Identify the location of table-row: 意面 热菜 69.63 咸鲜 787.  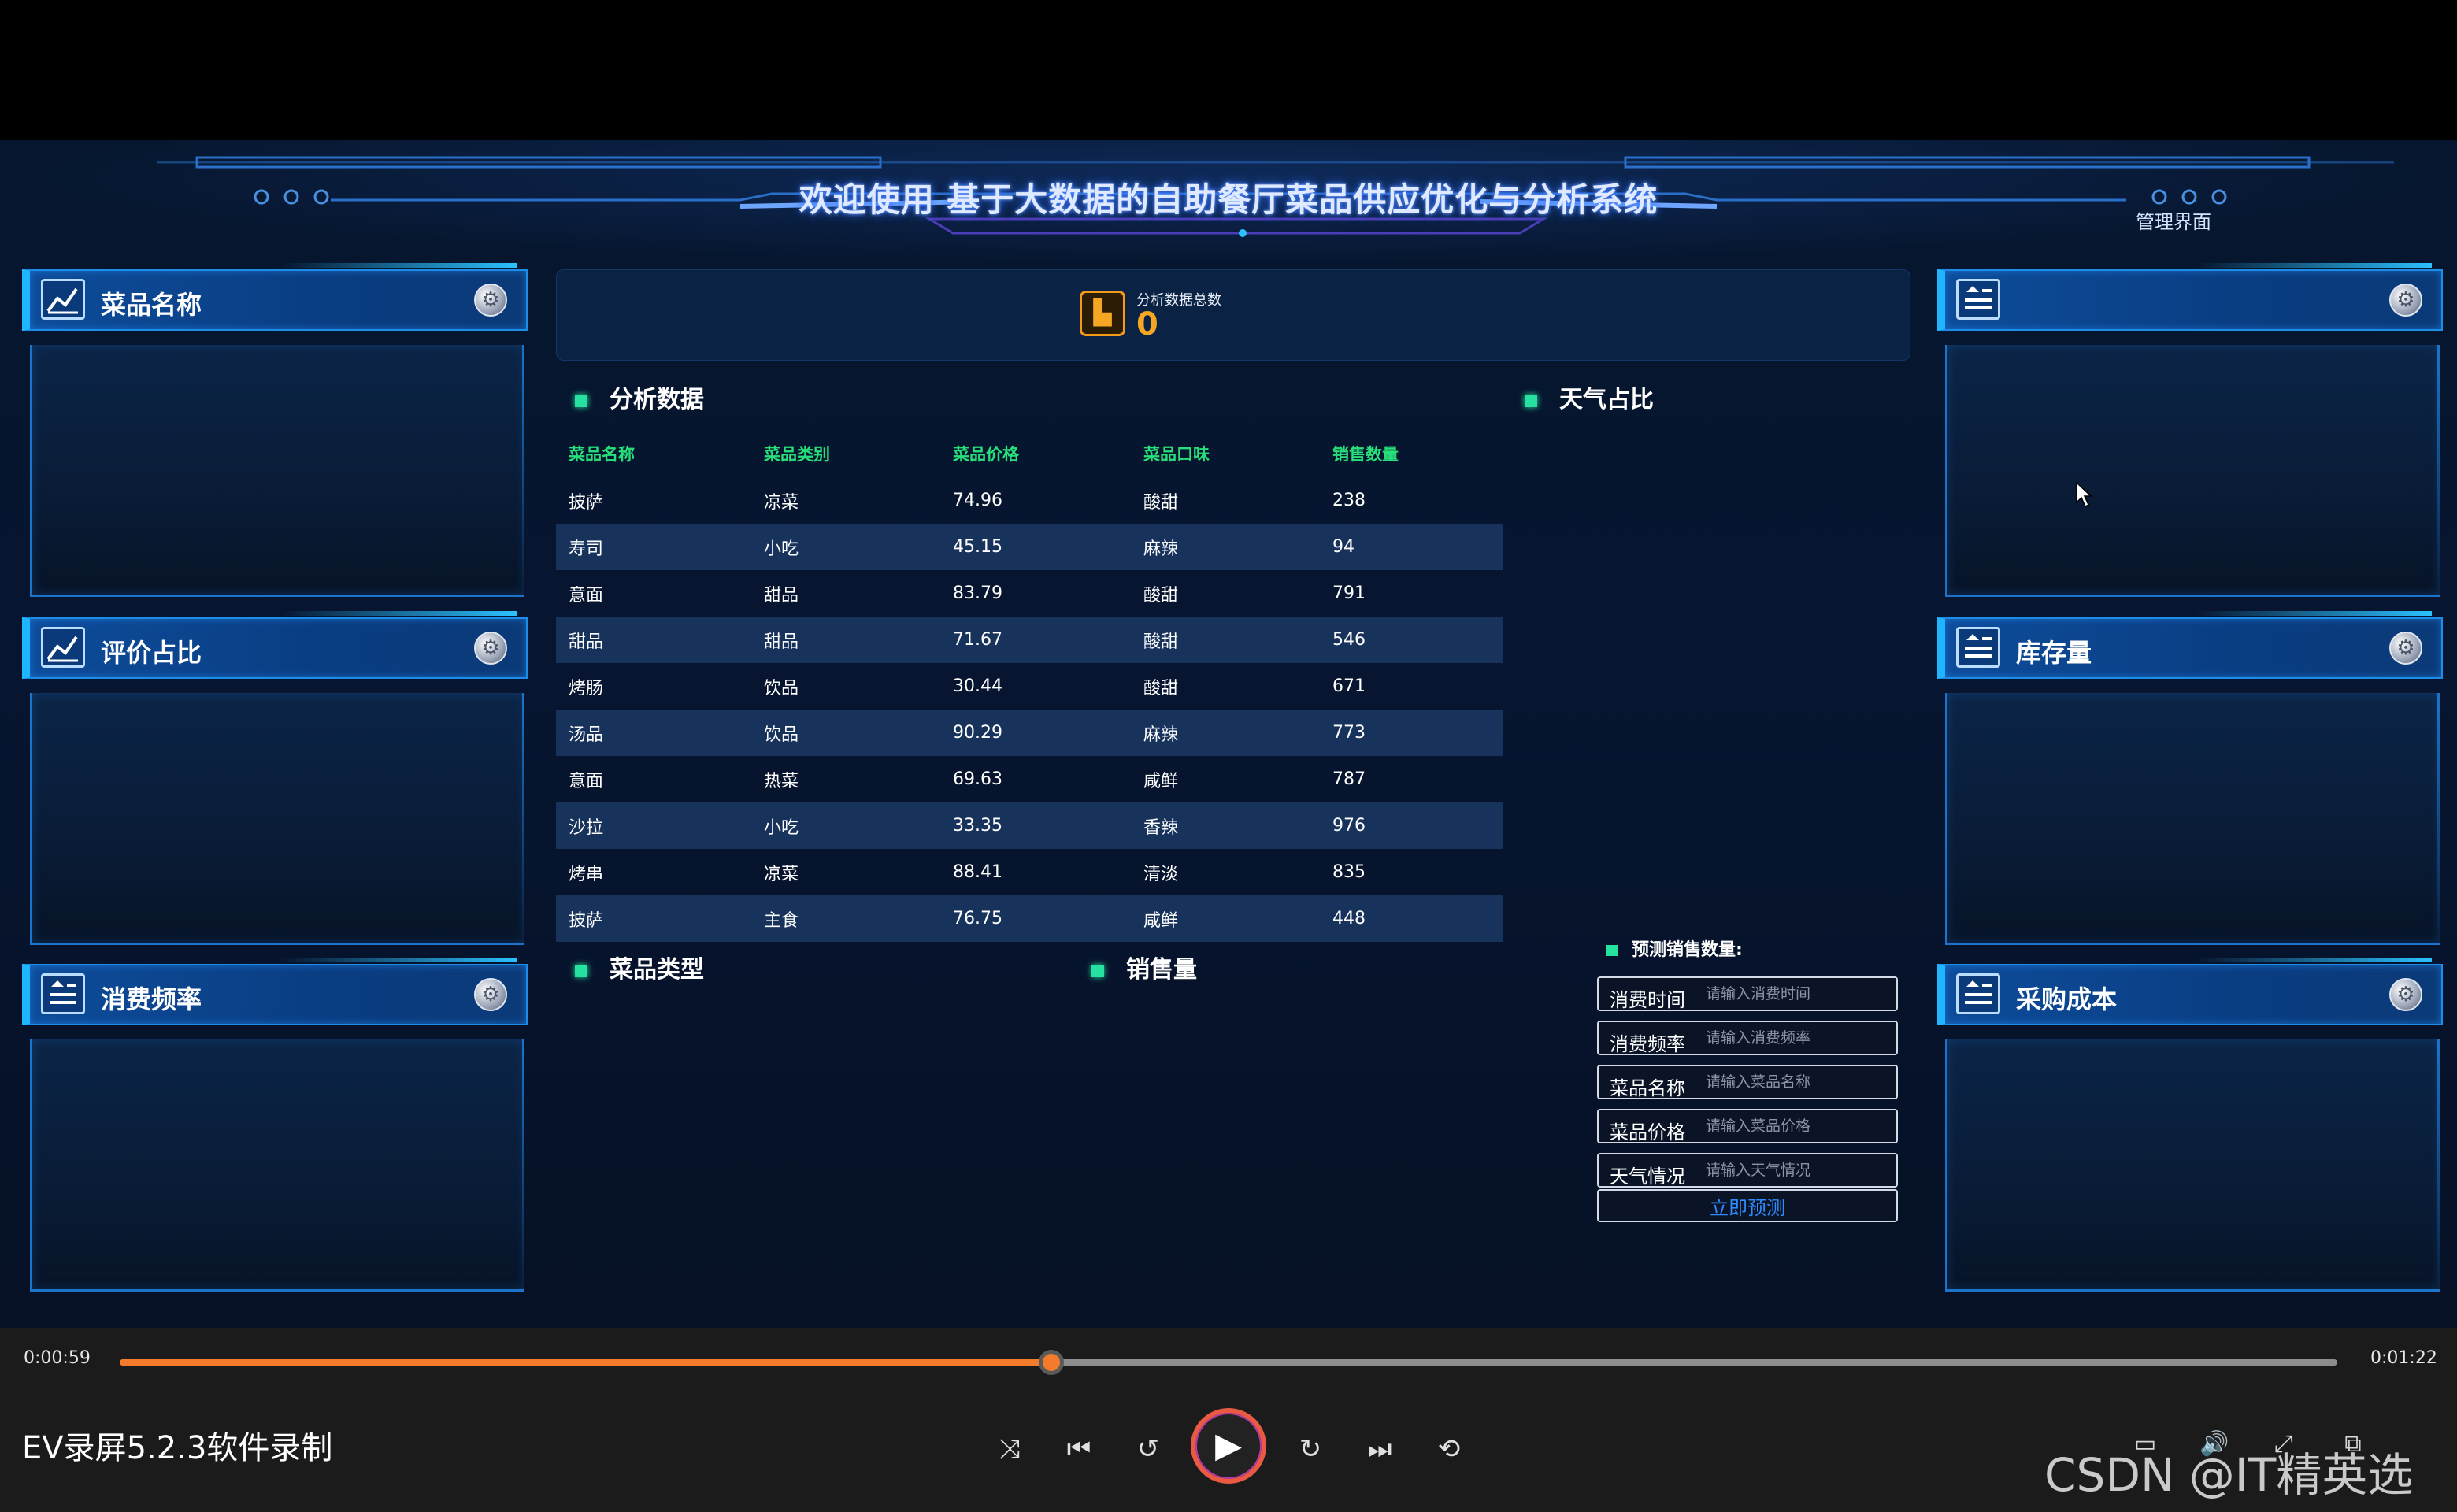
(1029, 779).